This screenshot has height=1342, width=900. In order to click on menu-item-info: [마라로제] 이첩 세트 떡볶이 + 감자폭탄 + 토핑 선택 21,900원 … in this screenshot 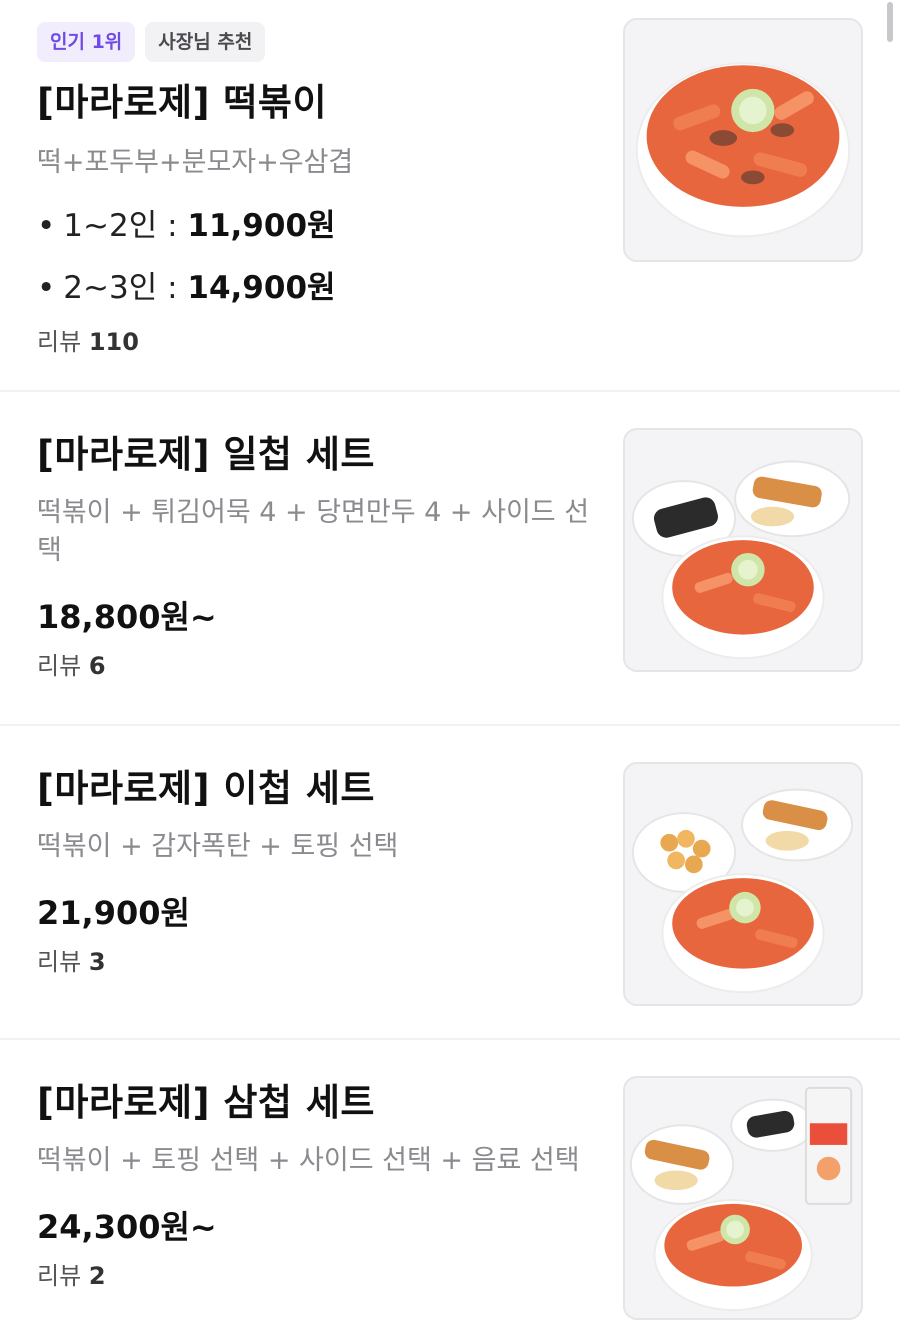, I will do `click(318, 872)`.